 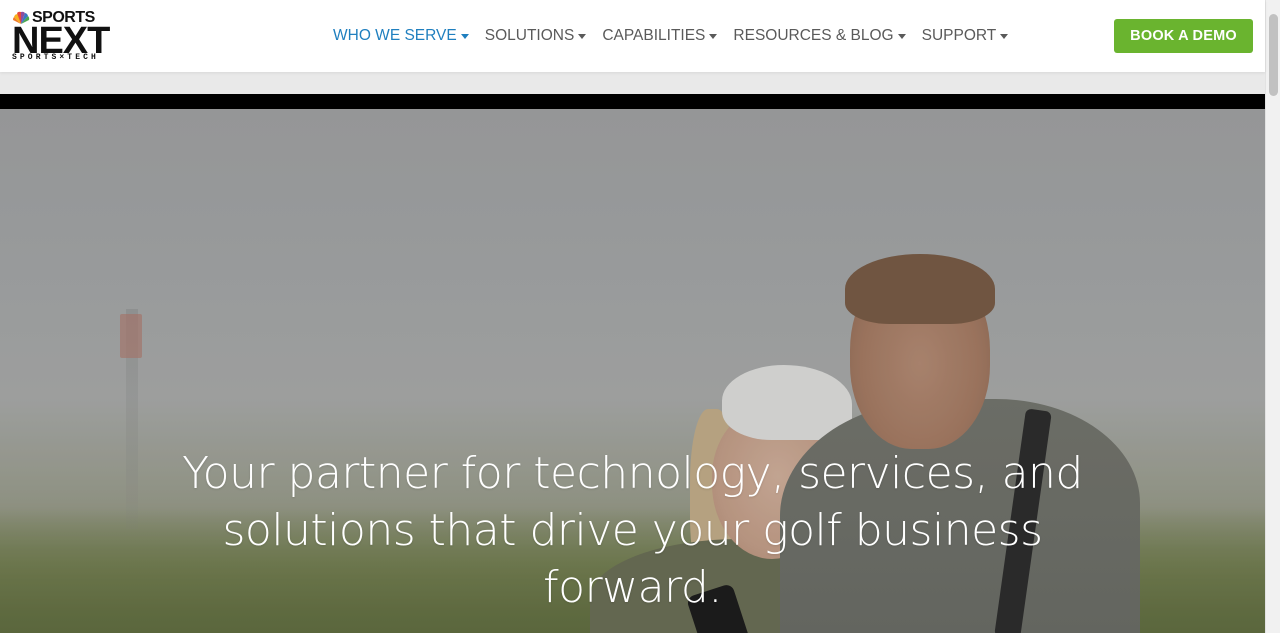 I want to click on nav-item-label: WHO WE SERVE, so click(x=395, y=35).